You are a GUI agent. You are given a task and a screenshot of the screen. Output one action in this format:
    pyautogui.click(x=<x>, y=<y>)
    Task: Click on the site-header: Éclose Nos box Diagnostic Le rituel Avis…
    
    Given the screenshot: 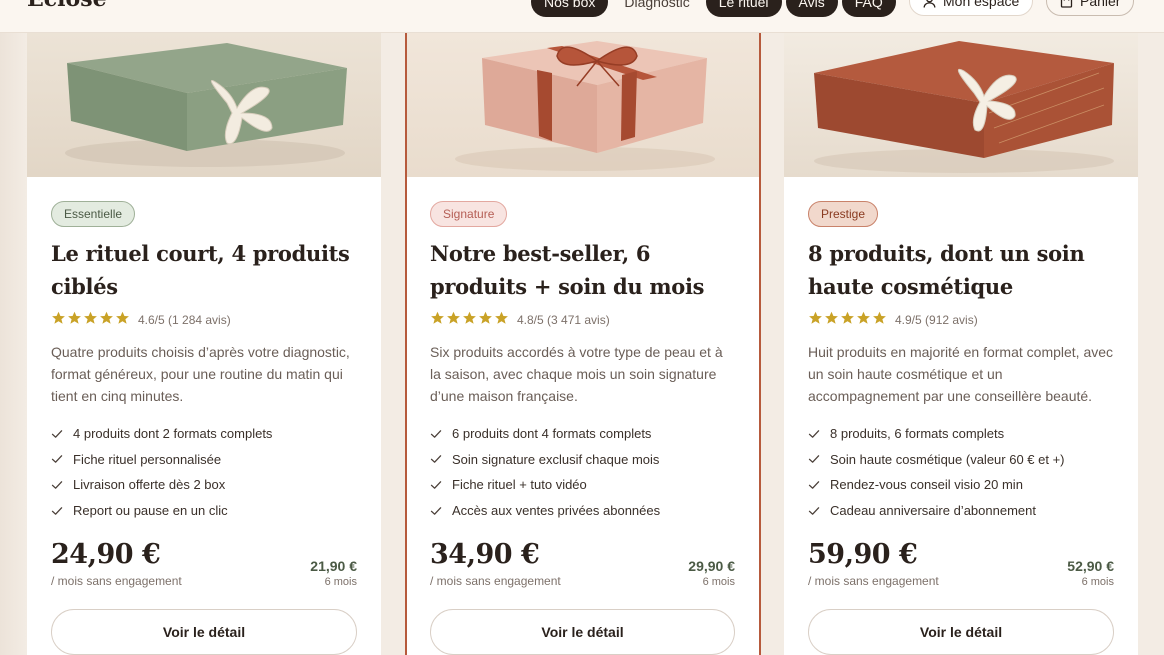 What is the action you would take?
    pyautogui.click(x=582, y=16)
    